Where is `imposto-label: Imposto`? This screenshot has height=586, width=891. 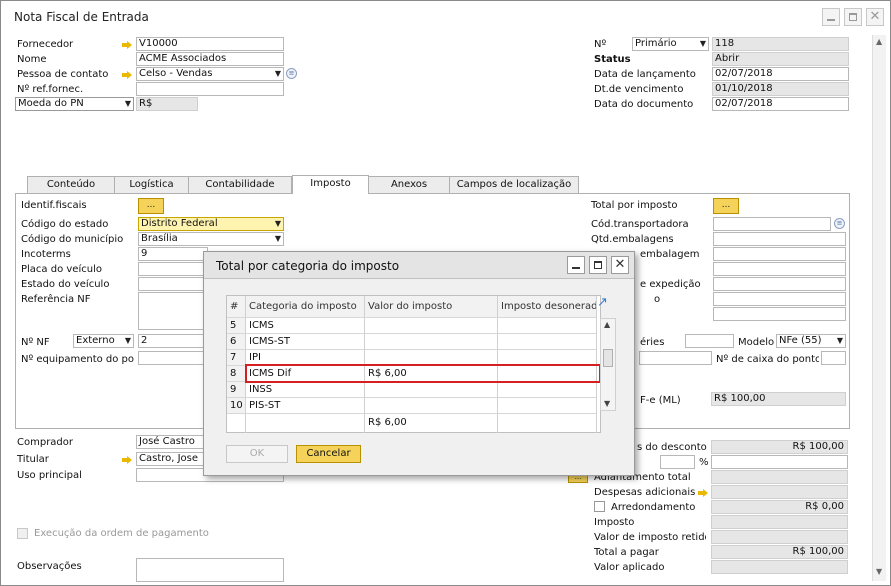
imposto-label: Imposto is located at coordinates (614, 522).